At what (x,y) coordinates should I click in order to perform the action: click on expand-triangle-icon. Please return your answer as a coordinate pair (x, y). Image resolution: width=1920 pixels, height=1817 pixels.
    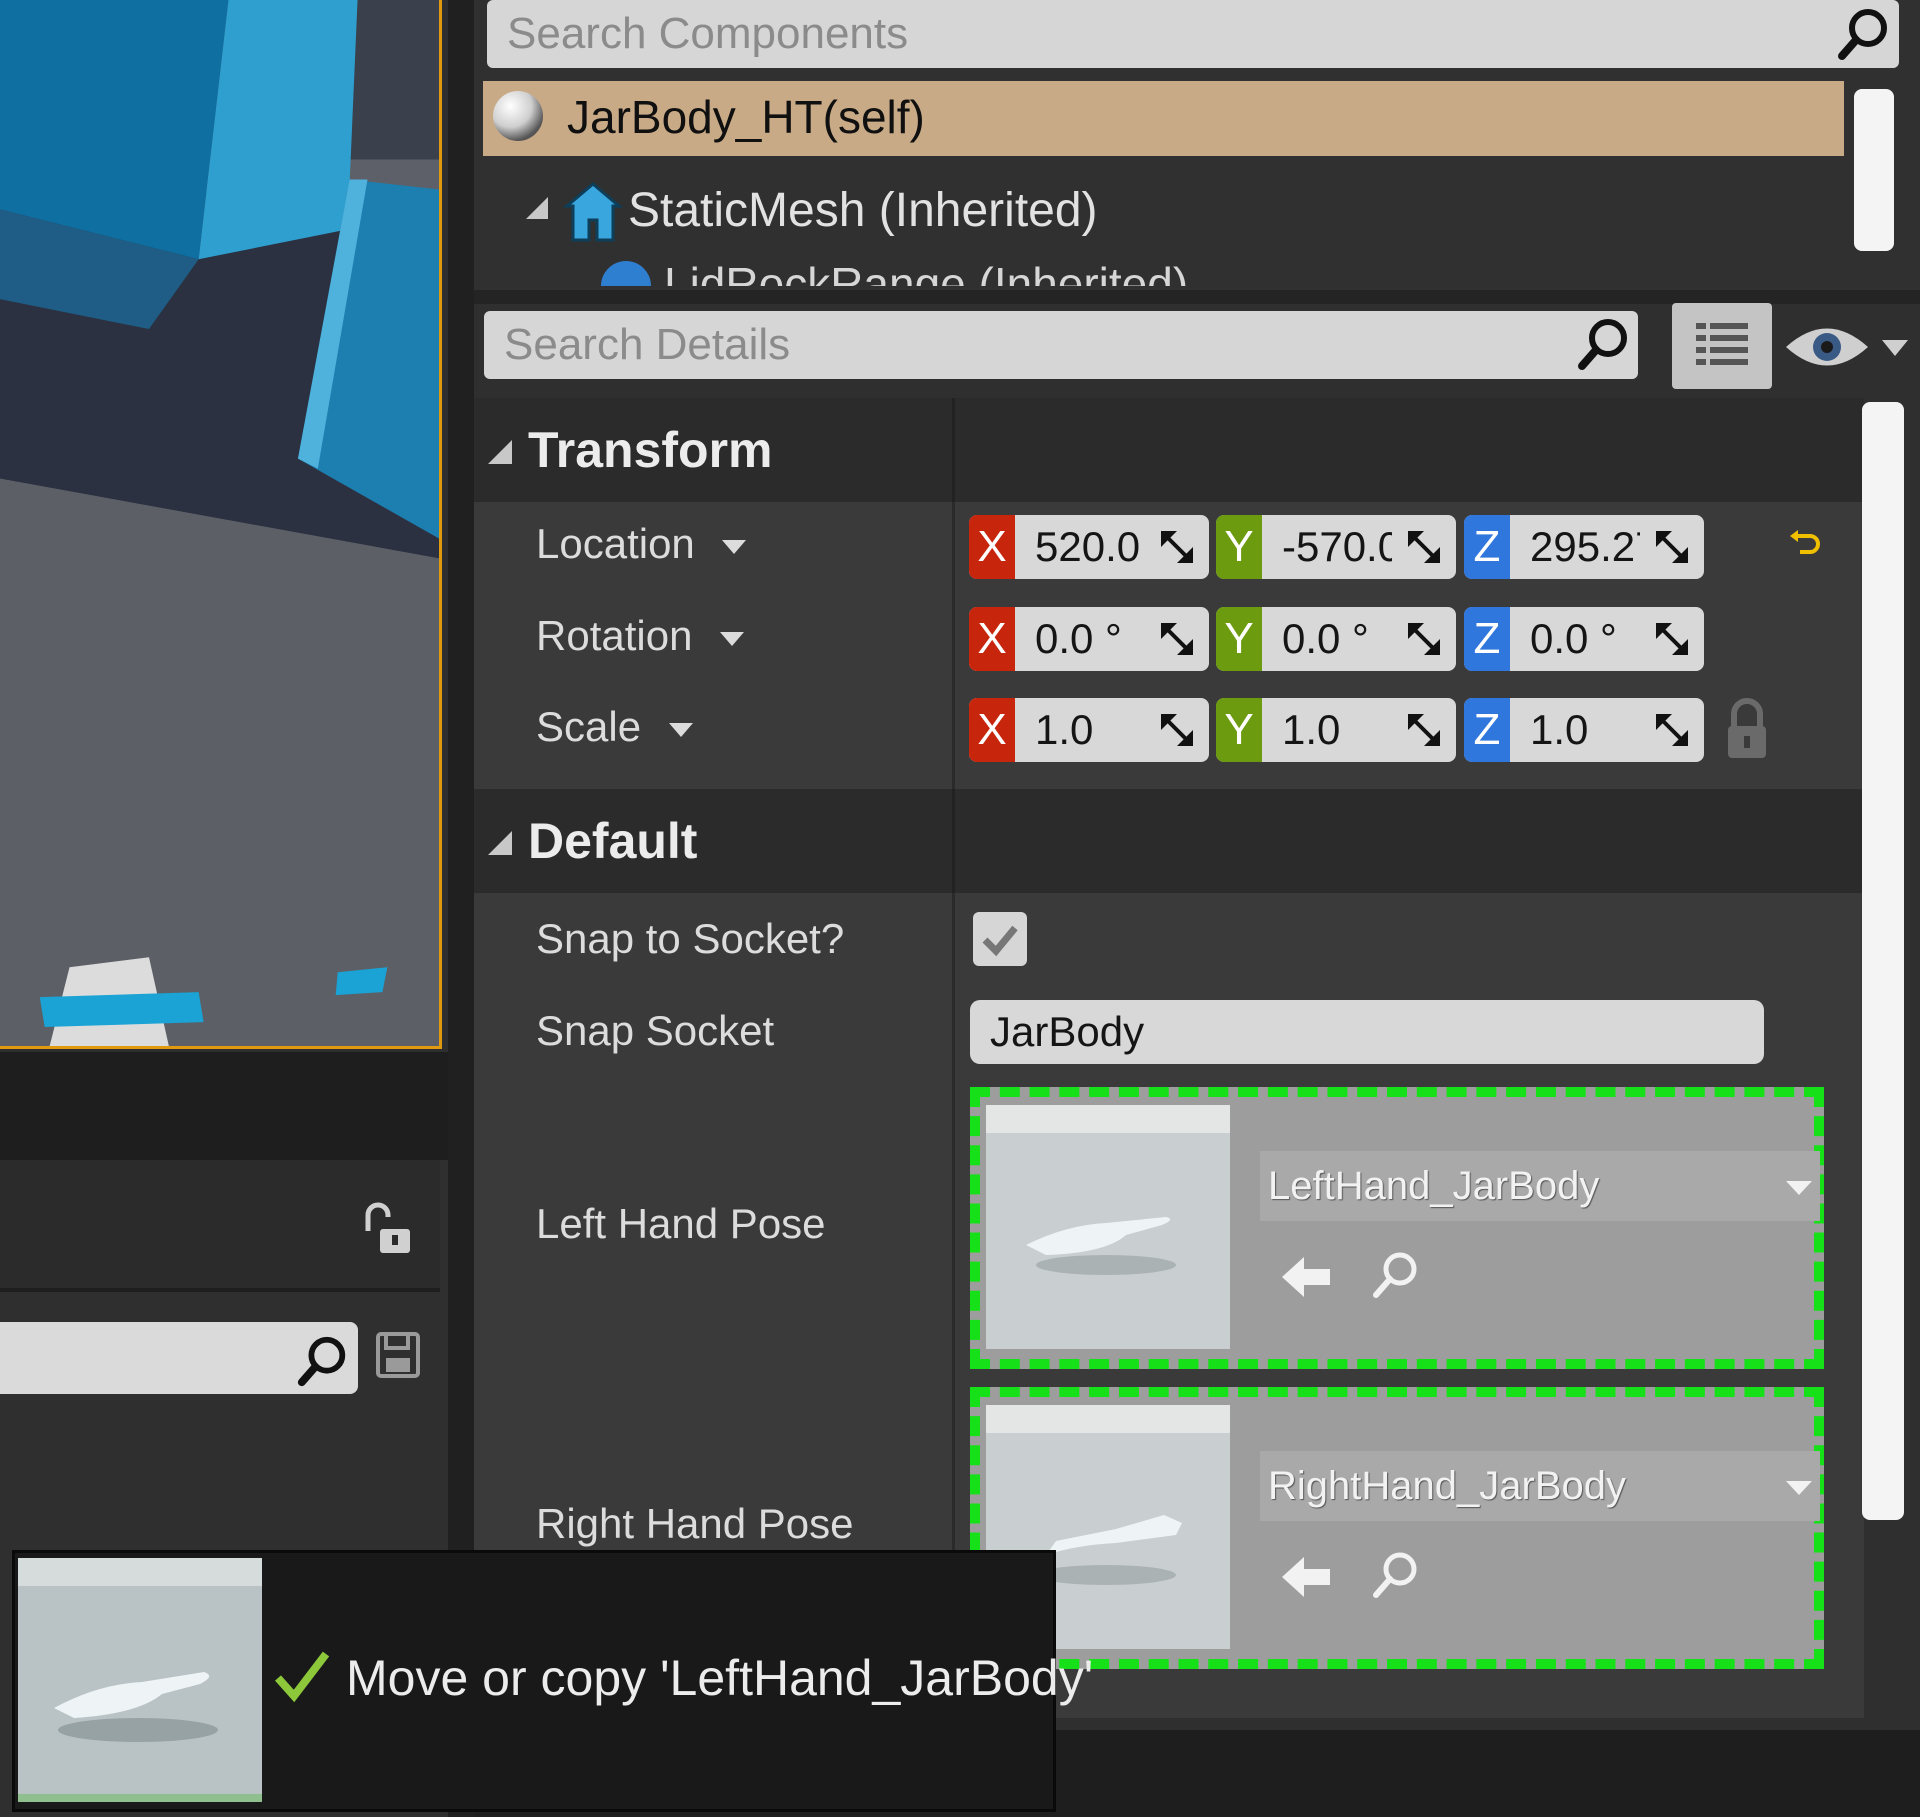
    Looking at the image, I should click on (537, 208).